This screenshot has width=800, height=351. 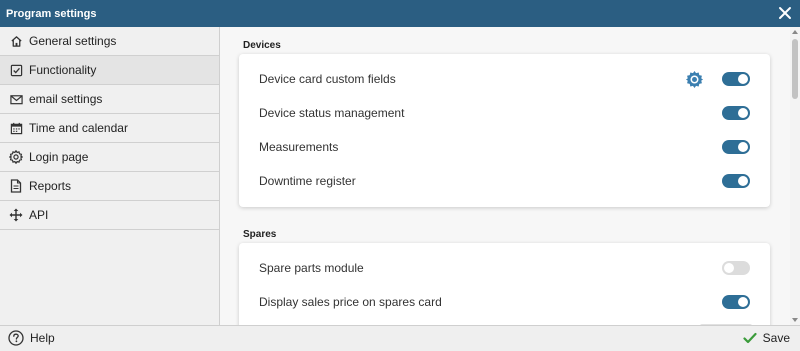 What do you see at coordinates (66, 99) in the screenshot?
I see `sidebar-item-label: email settings` at bounding box center [66, 99].